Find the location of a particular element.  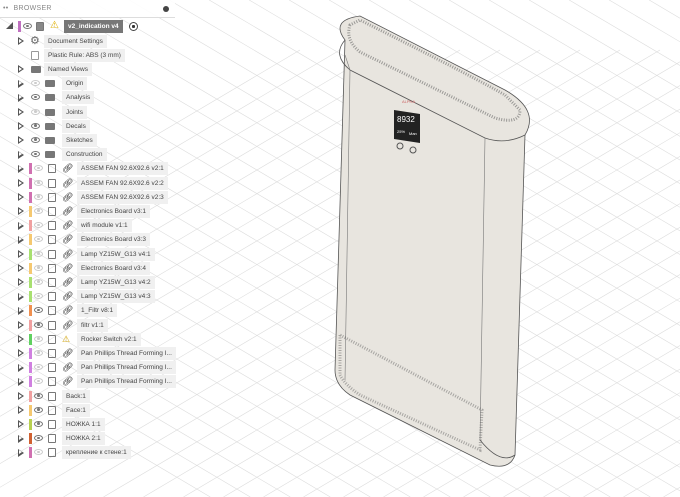

browser-item-label: Lamp YZ15W_G13 v4:1 is located at coordinates (116, 254).